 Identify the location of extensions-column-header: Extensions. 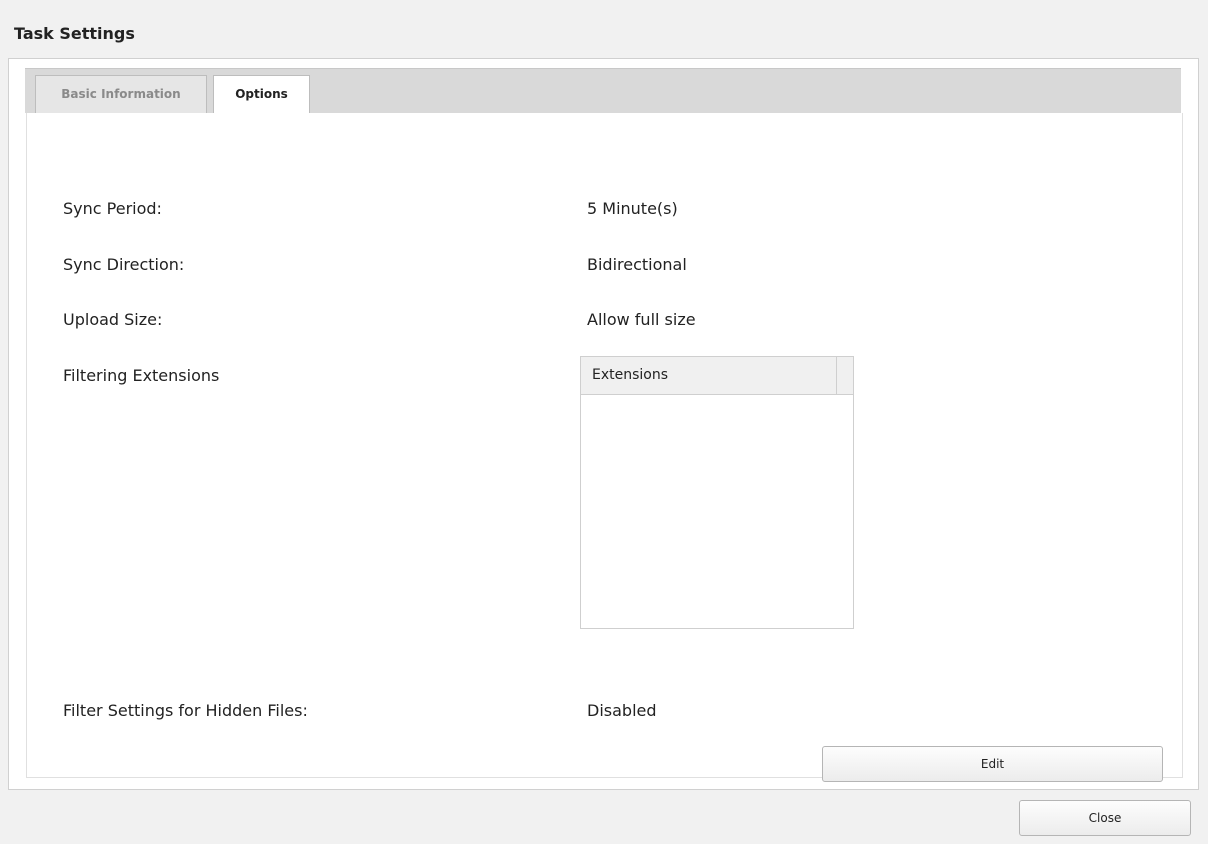
(709, 376).